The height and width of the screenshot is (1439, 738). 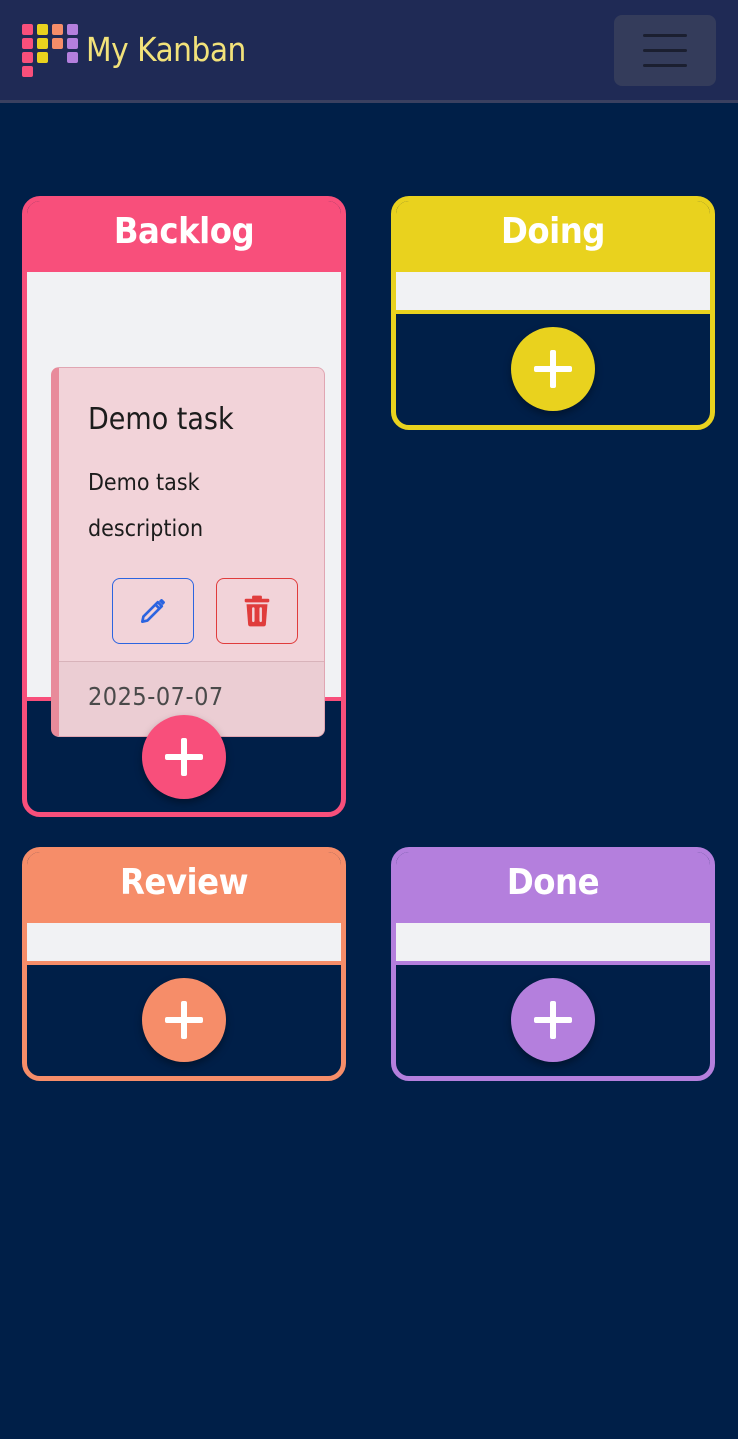 What do you see at coordinates (553, 882) in the screenshot?
I see `column-title: Done` at bounding box center [553, 882].